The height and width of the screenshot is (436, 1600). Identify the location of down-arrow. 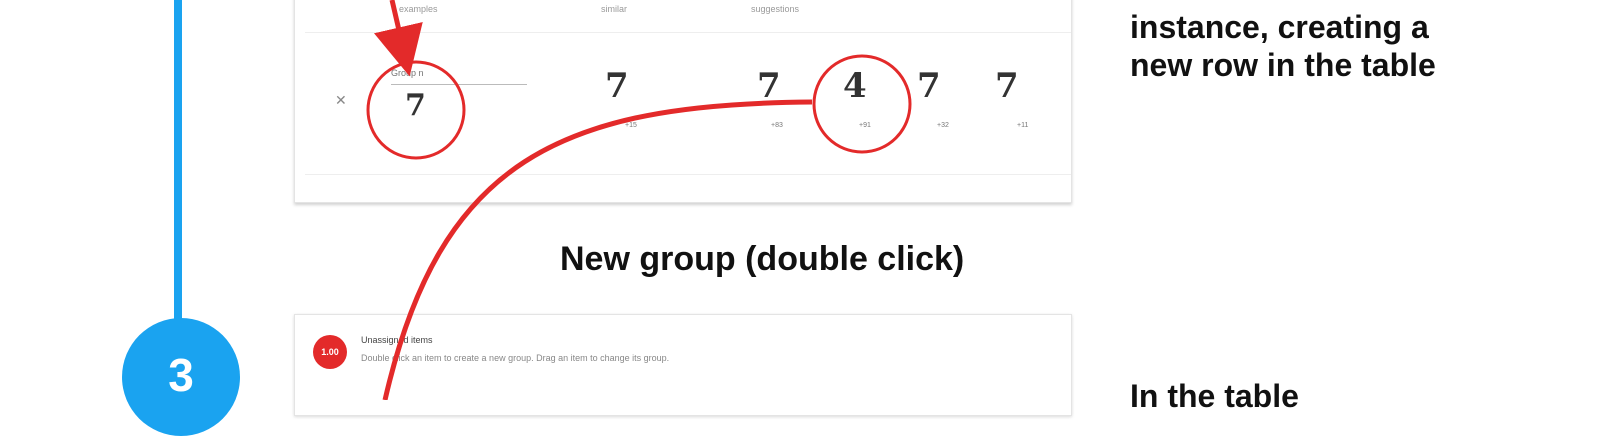
(398, 38).